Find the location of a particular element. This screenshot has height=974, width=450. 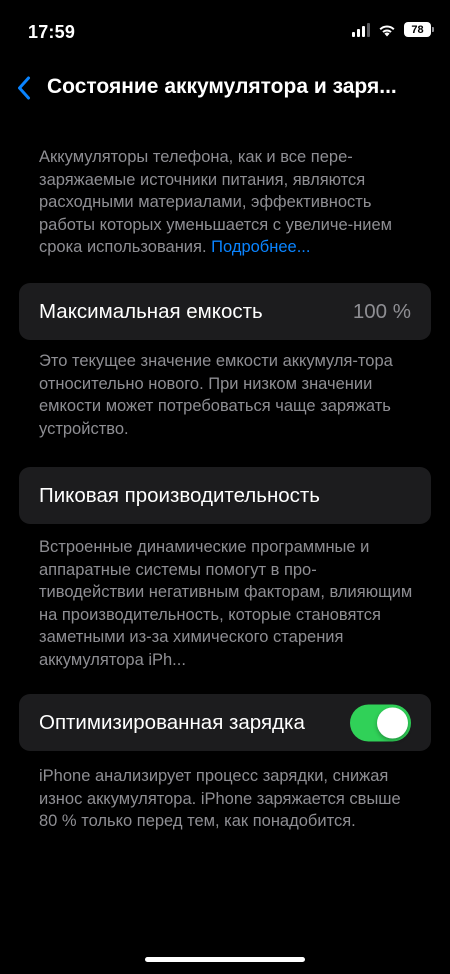

battery-level: 78 is located at coordinates (417, 29).